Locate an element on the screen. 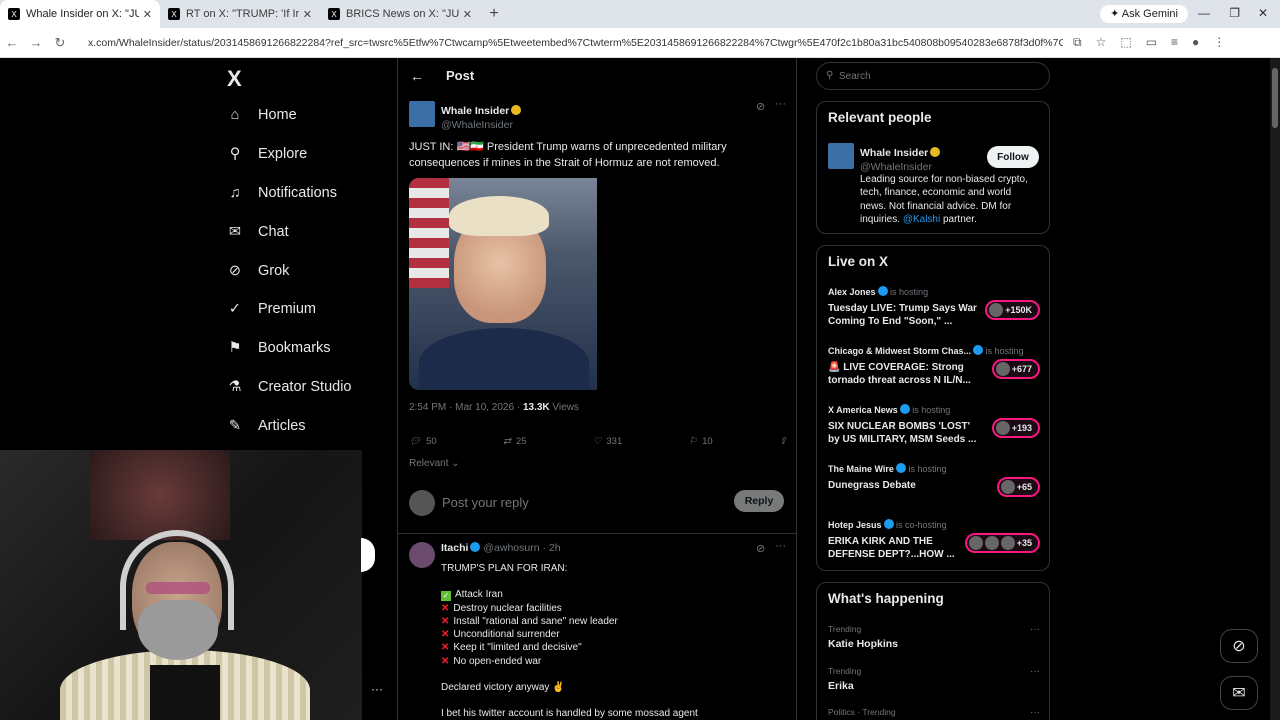  repost-action: ⇄ 25 is located at coordinates (515, 441).